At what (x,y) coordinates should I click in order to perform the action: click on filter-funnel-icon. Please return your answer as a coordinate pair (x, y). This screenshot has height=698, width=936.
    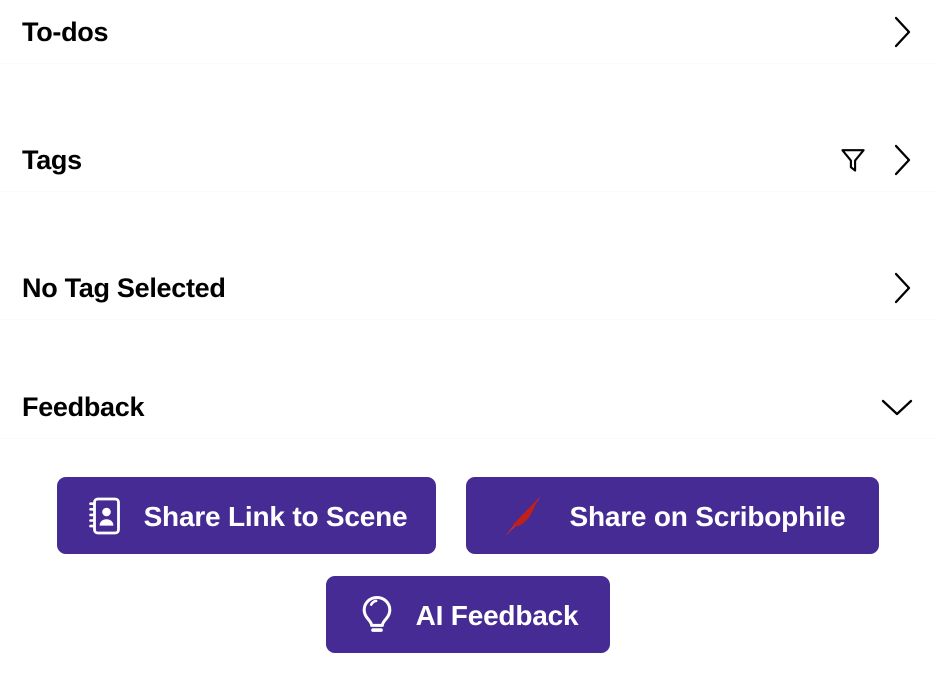
    Looking at the image, I should click on (853, 160).